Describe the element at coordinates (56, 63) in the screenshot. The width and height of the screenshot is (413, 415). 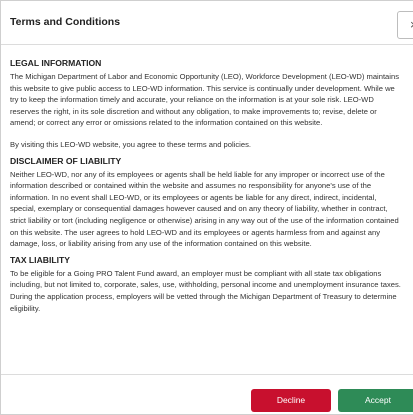
I see `legal-information-heading: LEGAL INFORMATION` at that location.